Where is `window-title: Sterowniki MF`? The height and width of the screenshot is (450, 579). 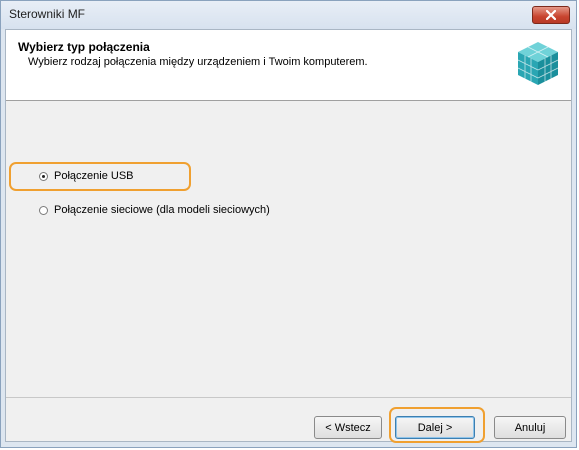 window-title: Sterowniki MF is located at coordinates (47, 14).